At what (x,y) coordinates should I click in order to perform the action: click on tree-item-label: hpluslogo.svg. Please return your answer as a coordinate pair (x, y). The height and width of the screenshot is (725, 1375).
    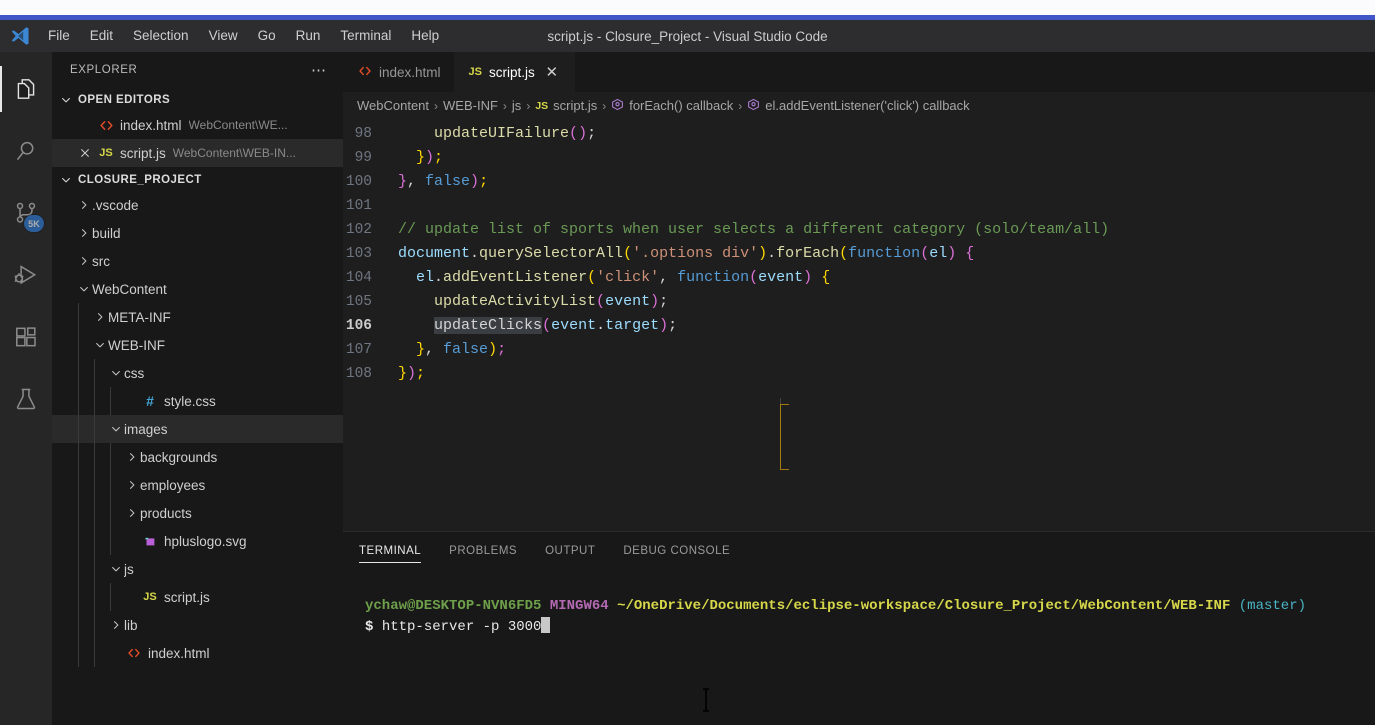
    Looking at the image, I should click on (205, 541).